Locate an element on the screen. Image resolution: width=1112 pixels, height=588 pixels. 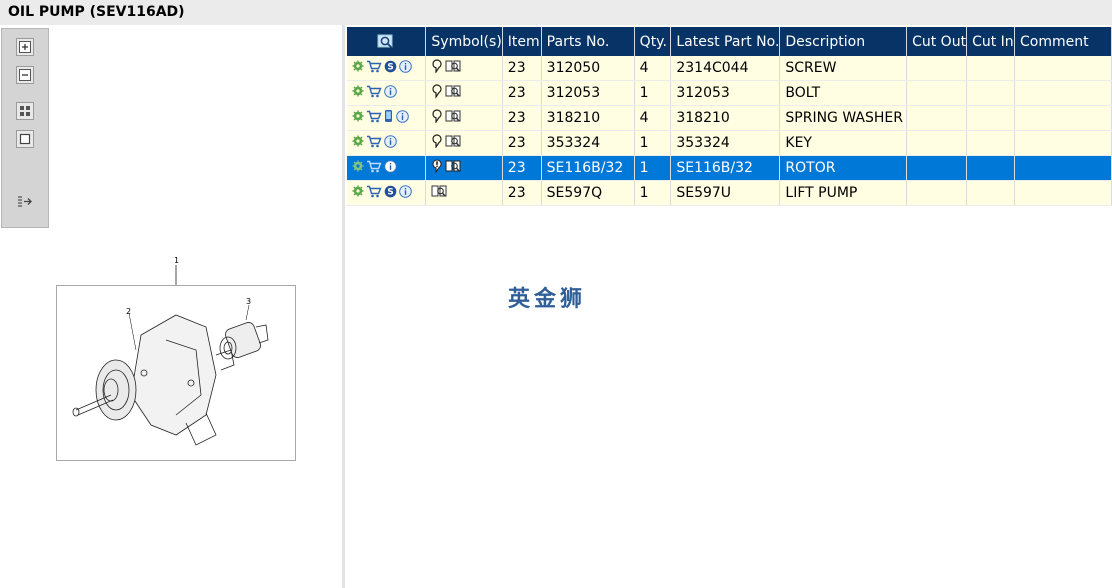
table-row: 23 318210 4 318210 SPRING WASHER is located at coordinates (729, 118).